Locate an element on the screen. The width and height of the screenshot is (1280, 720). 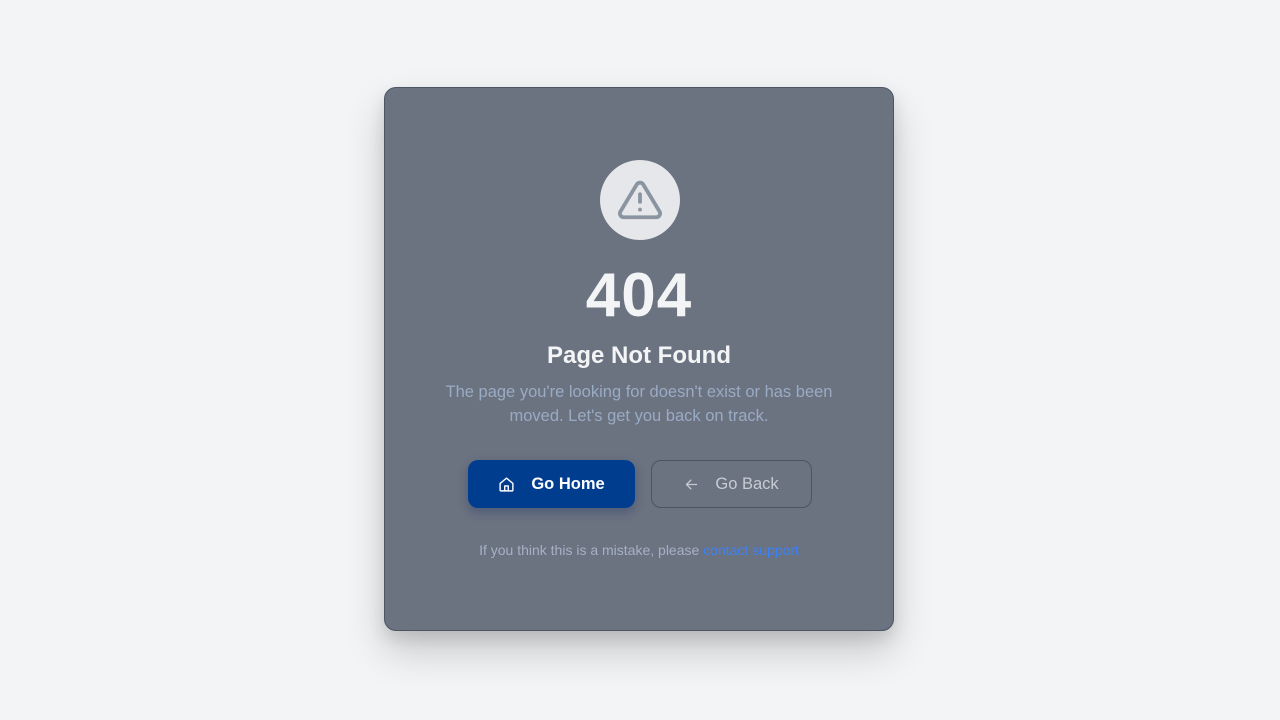
contact-support-link: contact support is located at coordinates (751, 550).